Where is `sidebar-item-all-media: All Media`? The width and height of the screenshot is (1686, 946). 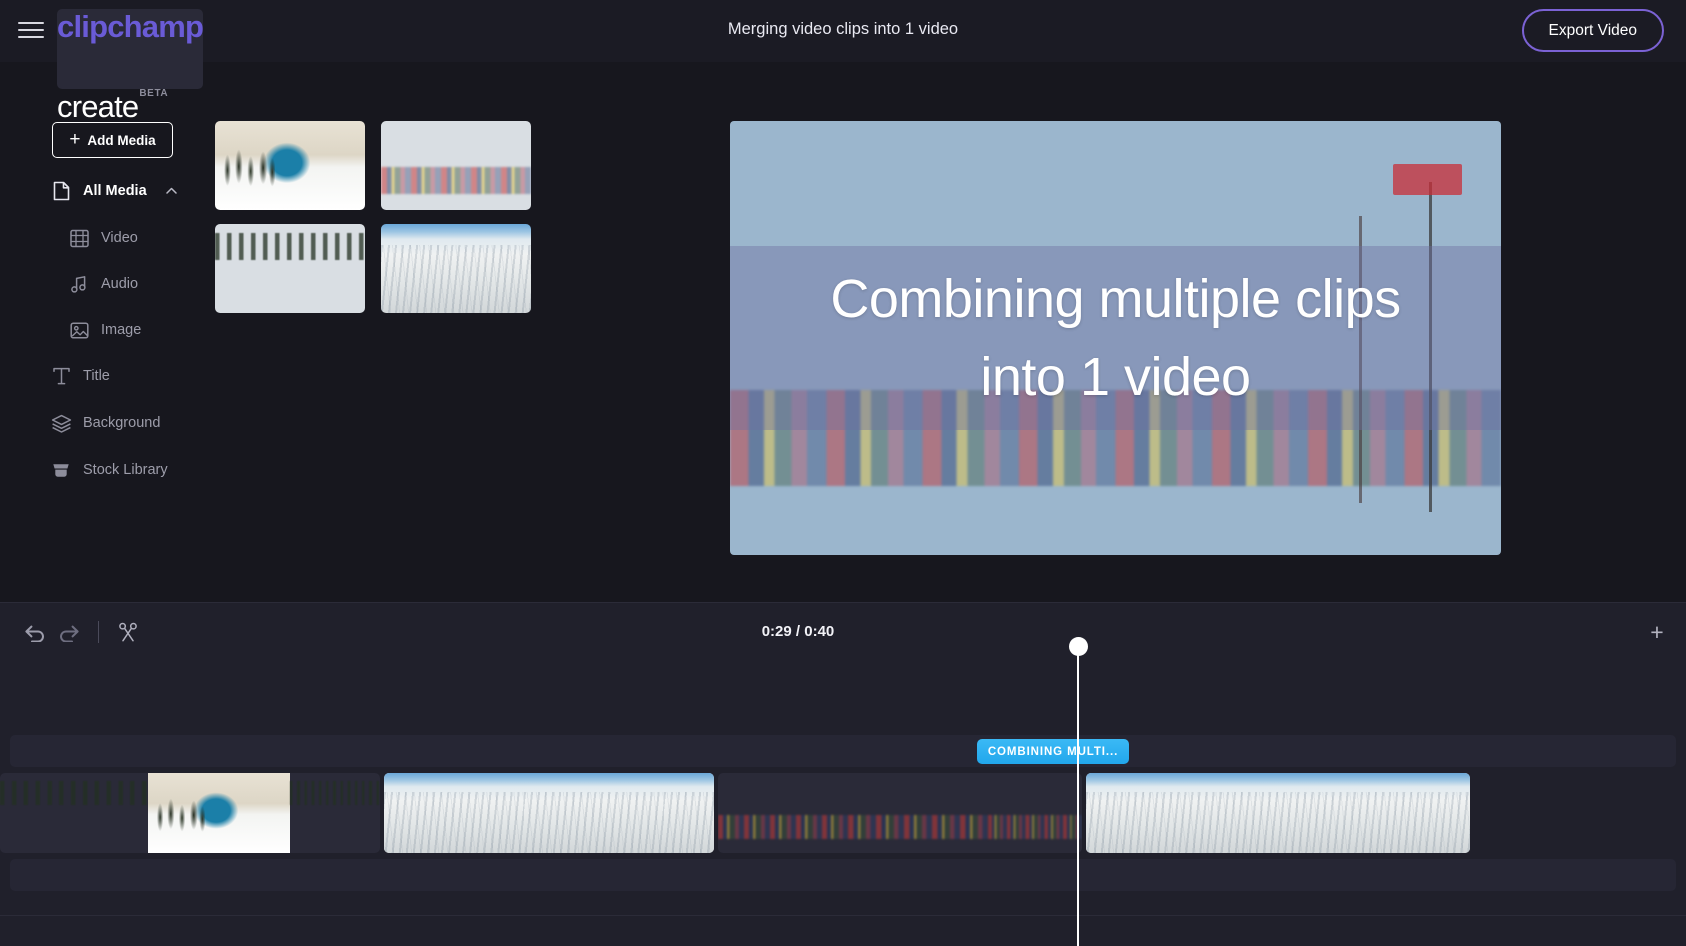
sidebar-item-all-media: All Media is located at coordinates (130, 191).